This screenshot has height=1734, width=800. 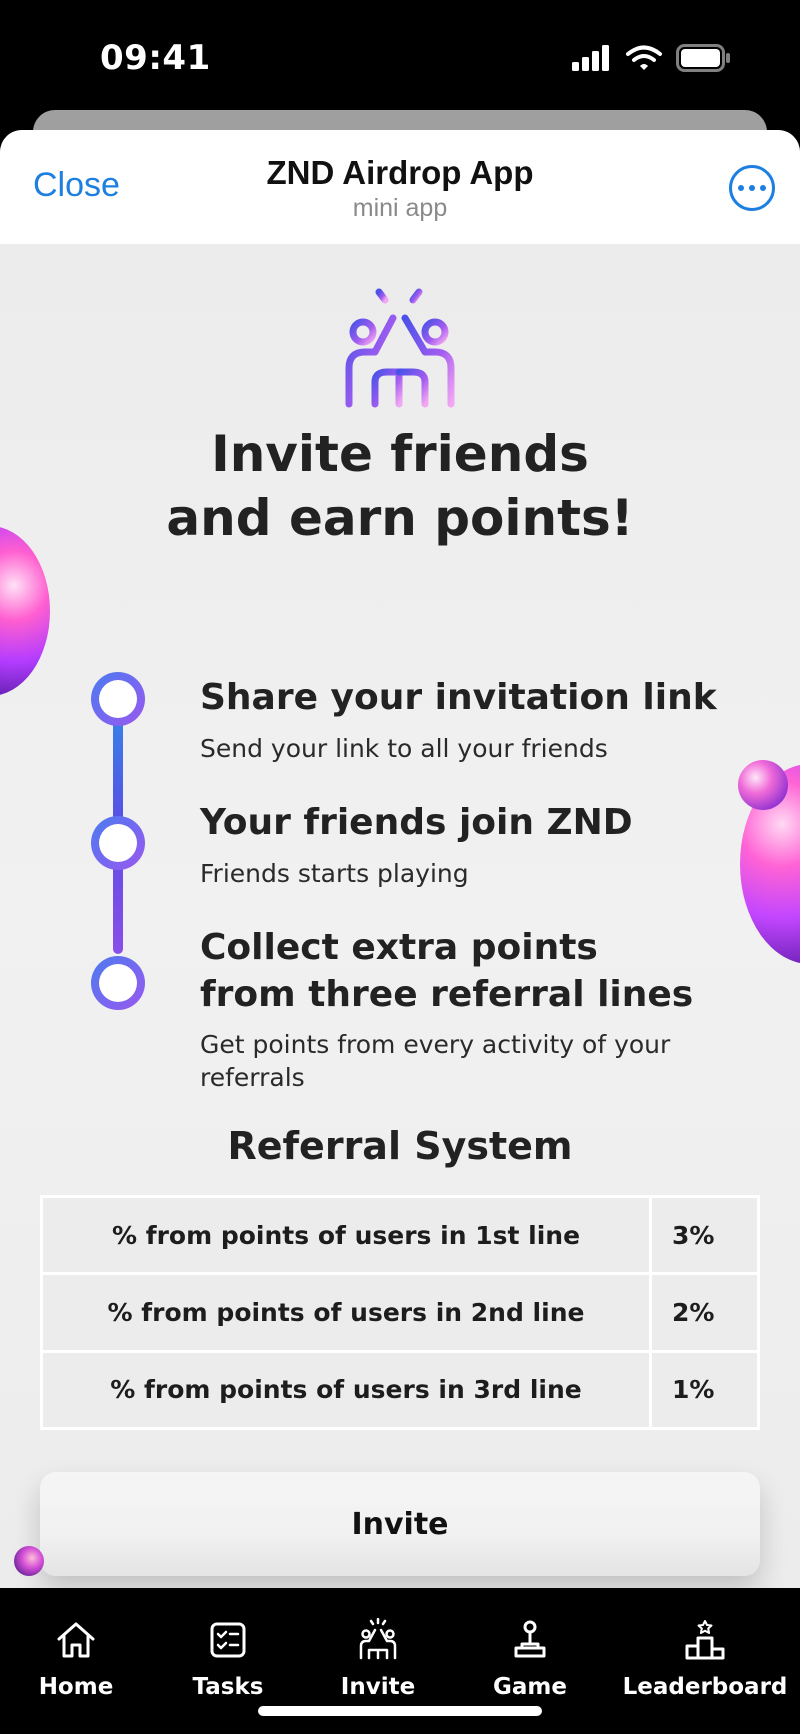 What do you see at coordinates (378, 1639) in the screenshot?
I see `invite-icon` at bounding box center [378, 1639].